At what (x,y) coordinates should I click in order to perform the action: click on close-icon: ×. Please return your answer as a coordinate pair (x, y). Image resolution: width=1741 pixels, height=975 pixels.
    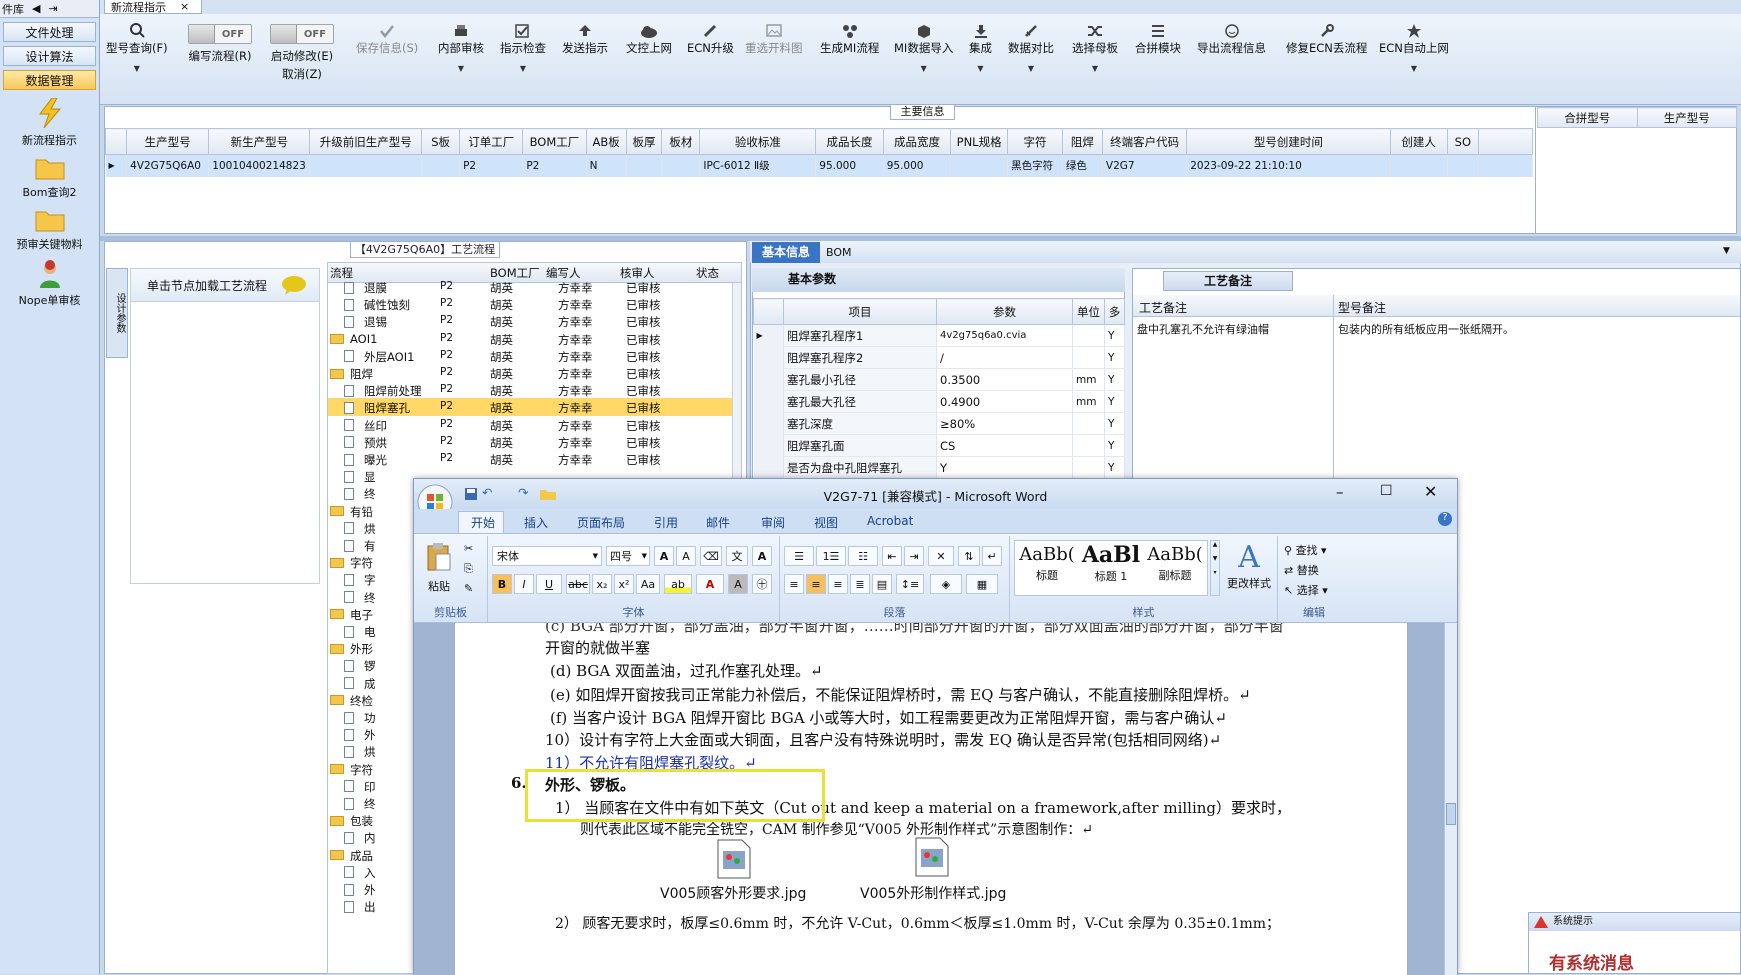
    Looking at the image, I should click on (184, 6).